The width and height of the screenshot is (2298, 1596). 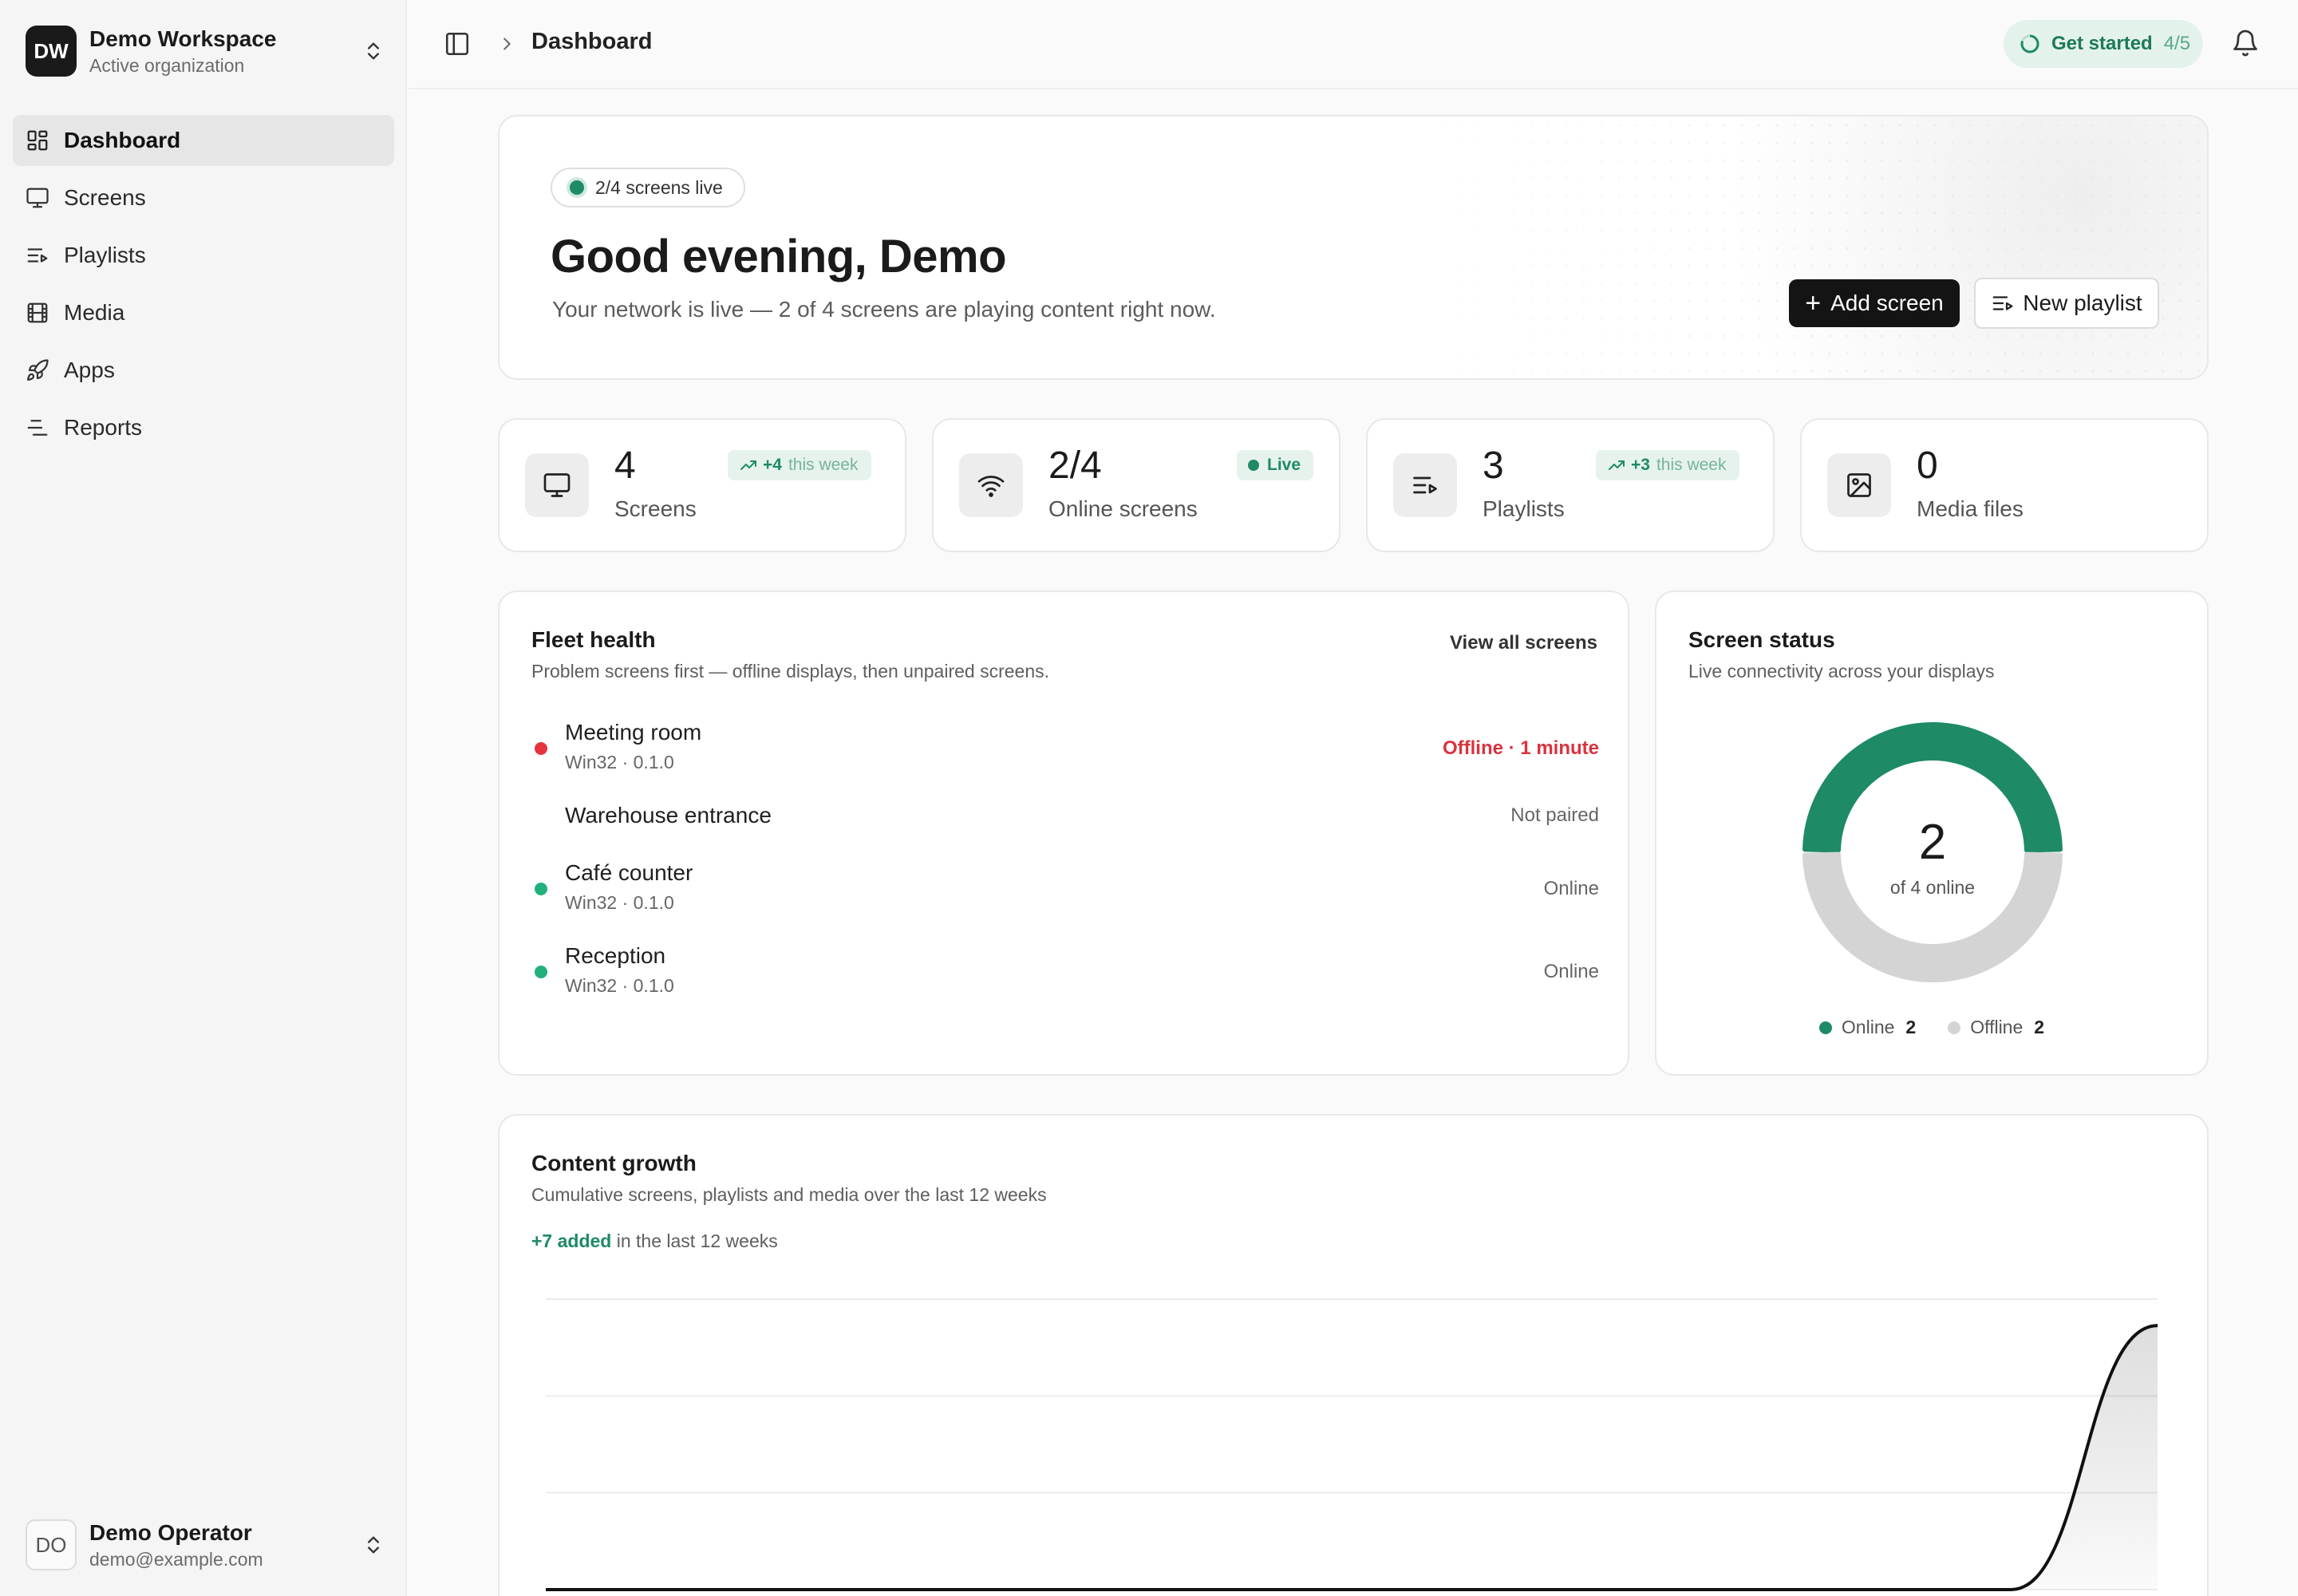 I want to click on sidebar-item-dashboard: Dashboard, so click(x=204, y=140).